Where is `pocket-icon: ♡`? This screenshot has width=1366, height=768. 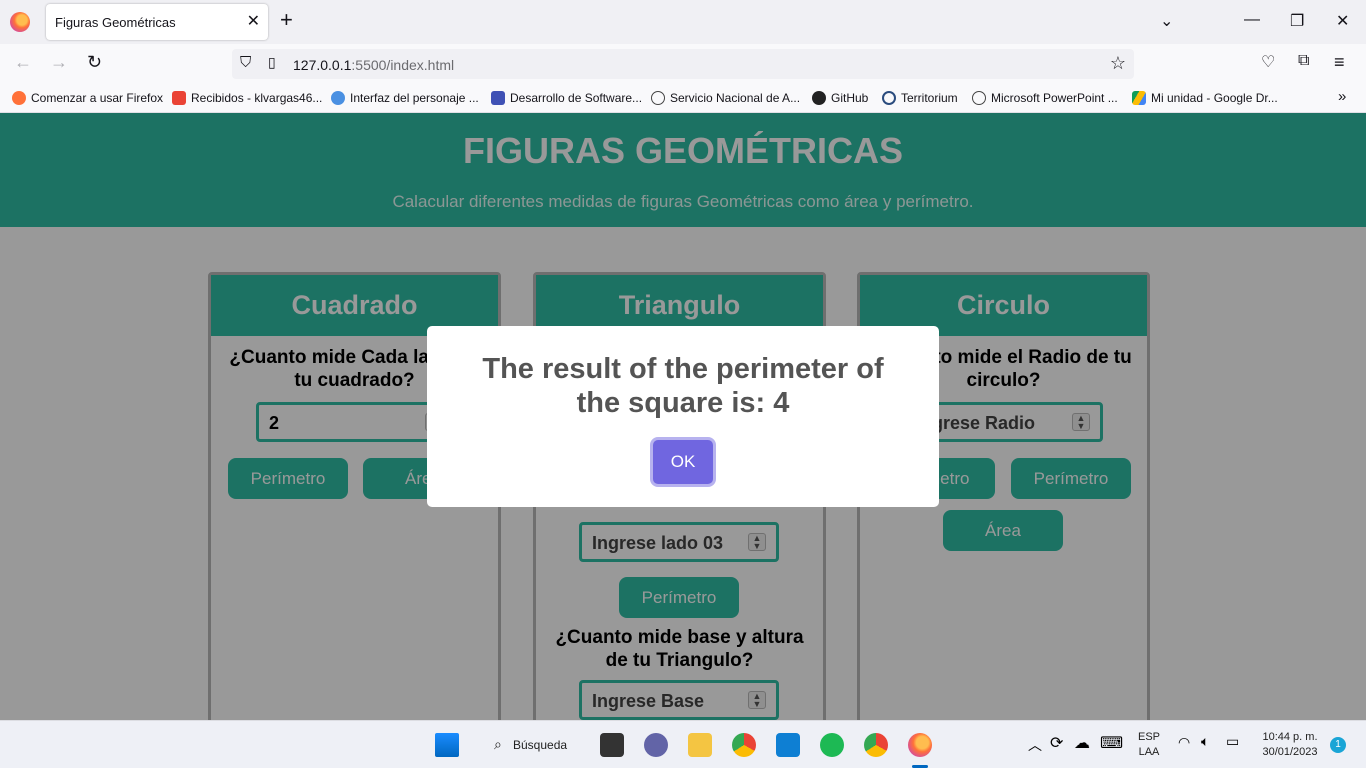
pocket-icon: ♡ is located at coordinates (1268, 62).